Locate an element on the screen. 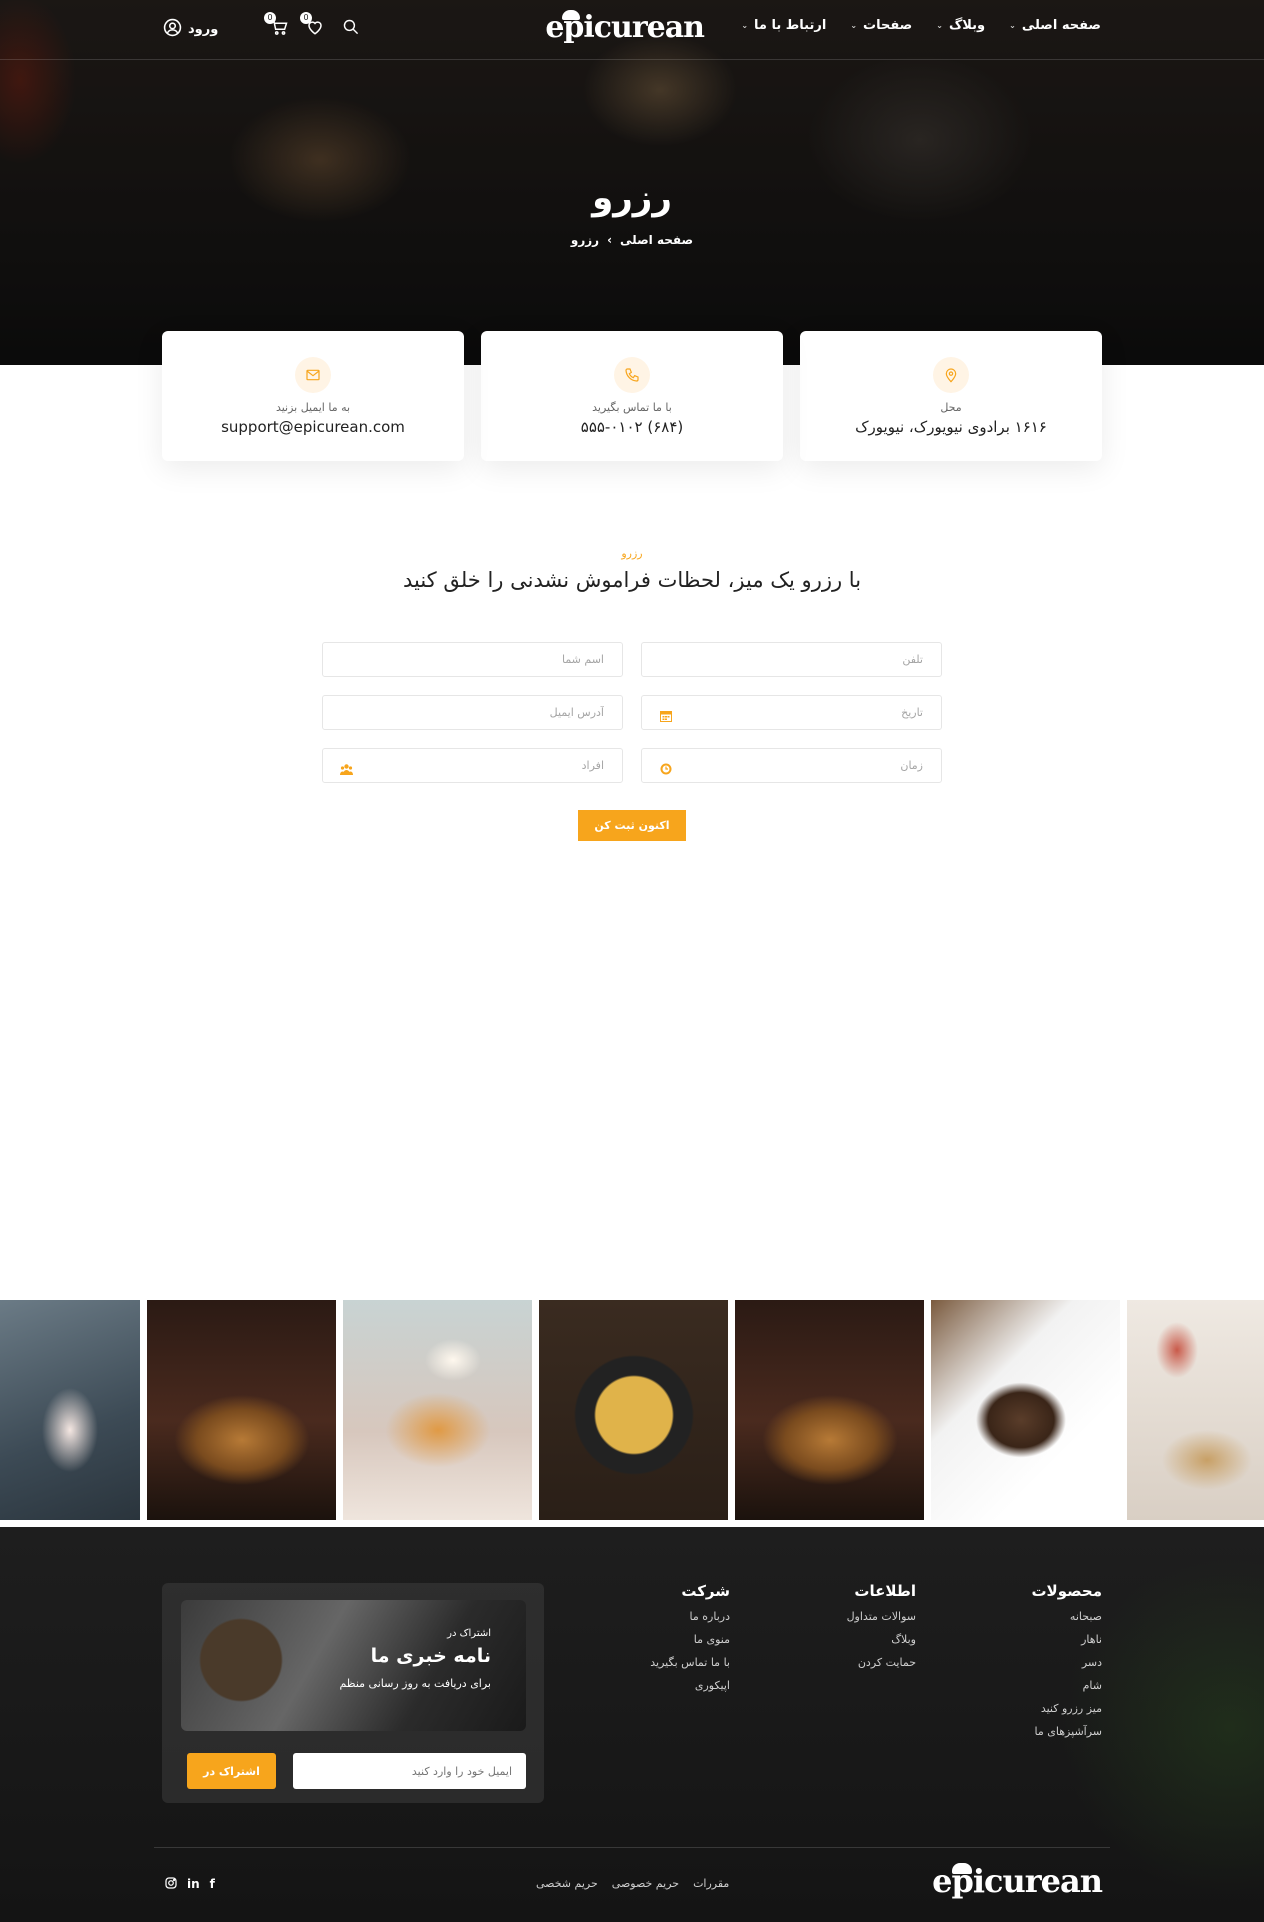 Image resolution: width=1264 pixels, height=1922 pixels. email-input is located at coordinates (472, 712).